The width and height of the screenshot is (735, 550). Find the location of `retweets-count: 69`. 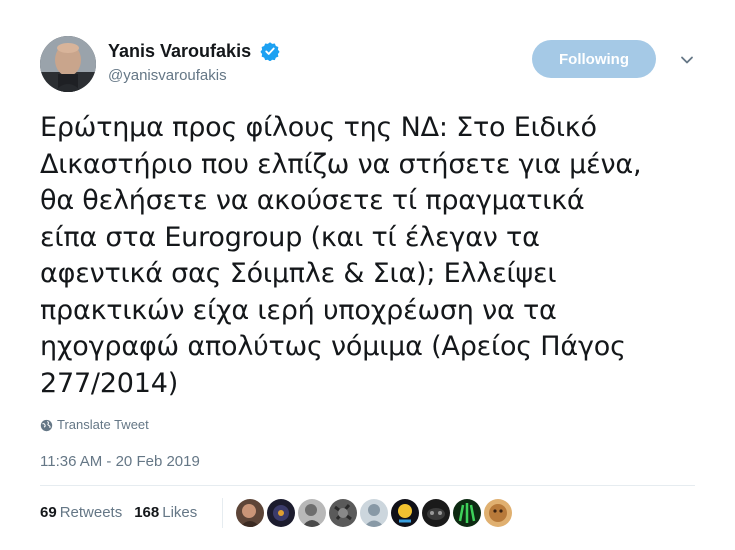

retweets-count: 69 is located at coordinates (48, 512).